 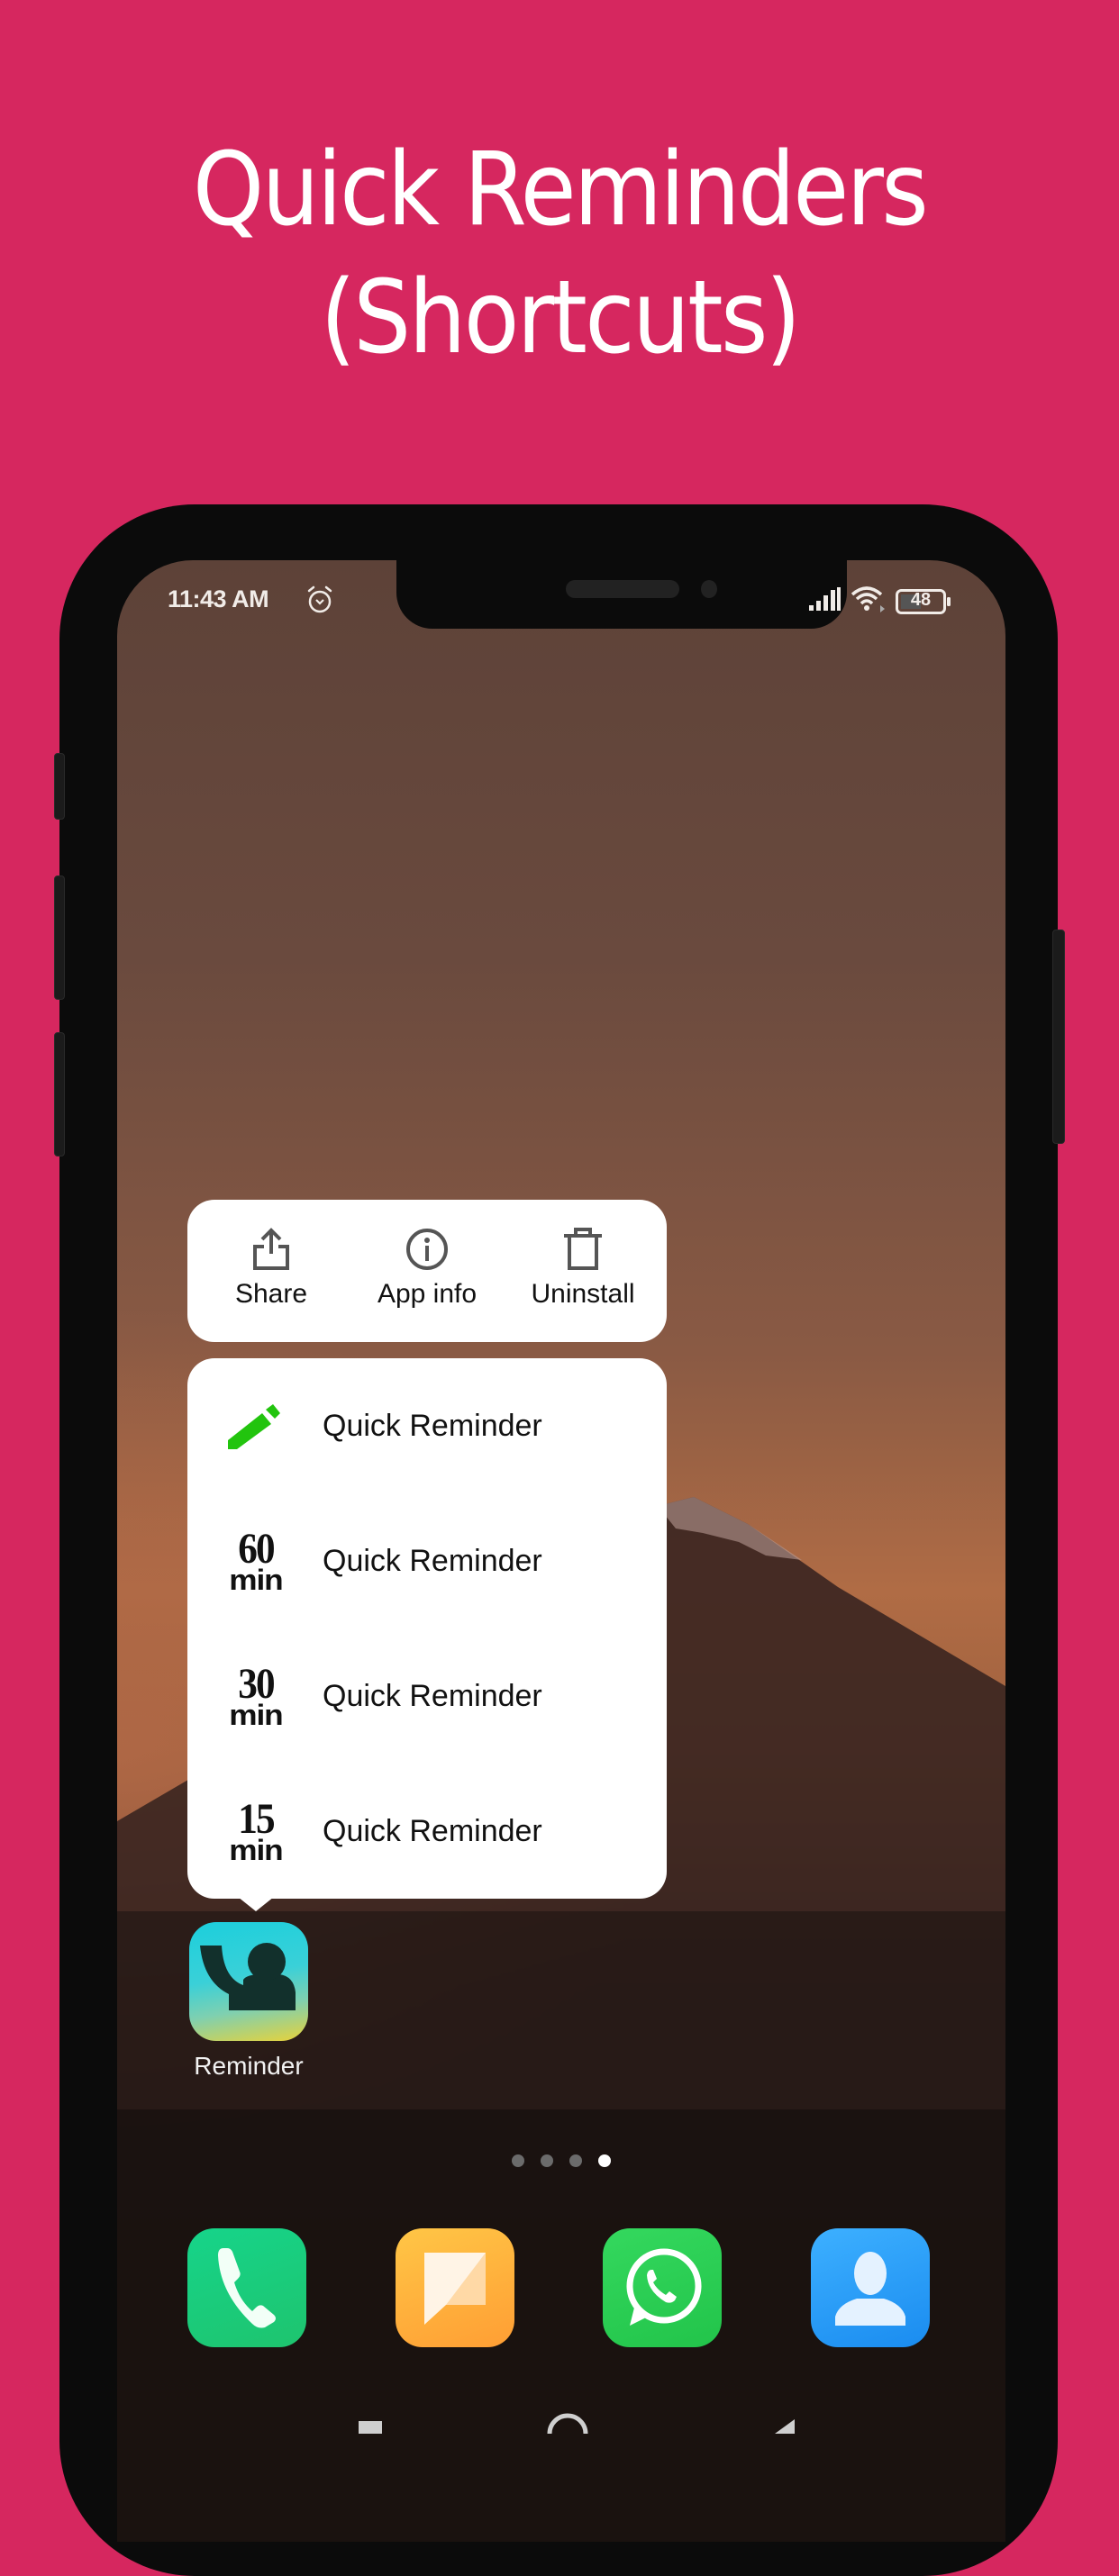 I want to click on headline-line-1: Quick Reminders, so click(x=560, y=190).